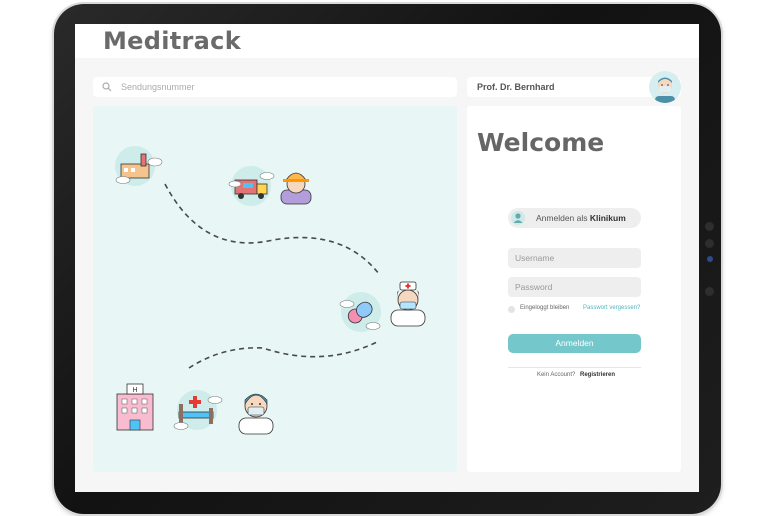 Image resolution: width=775 pixels, height=516 pixels. I want to click on factory-icon, so click(139, 166).